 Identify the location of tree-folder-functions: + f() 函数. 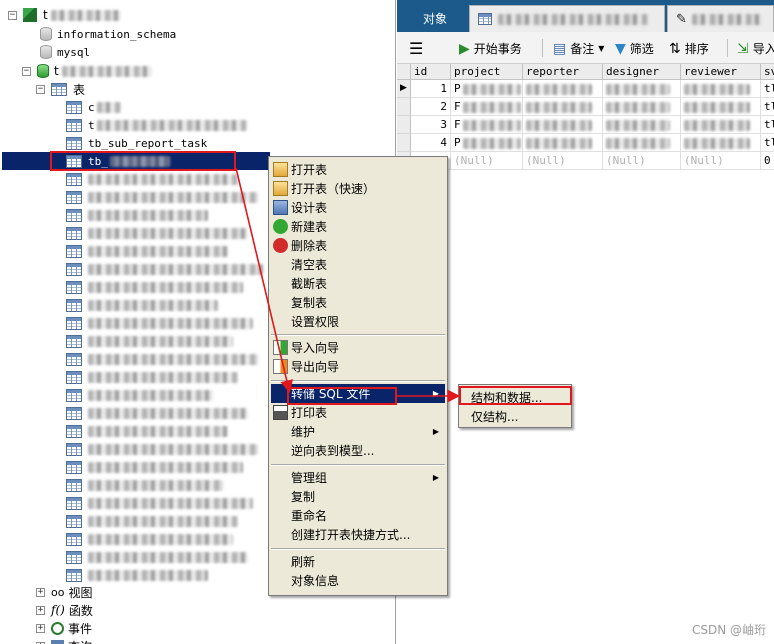
(64, 610).